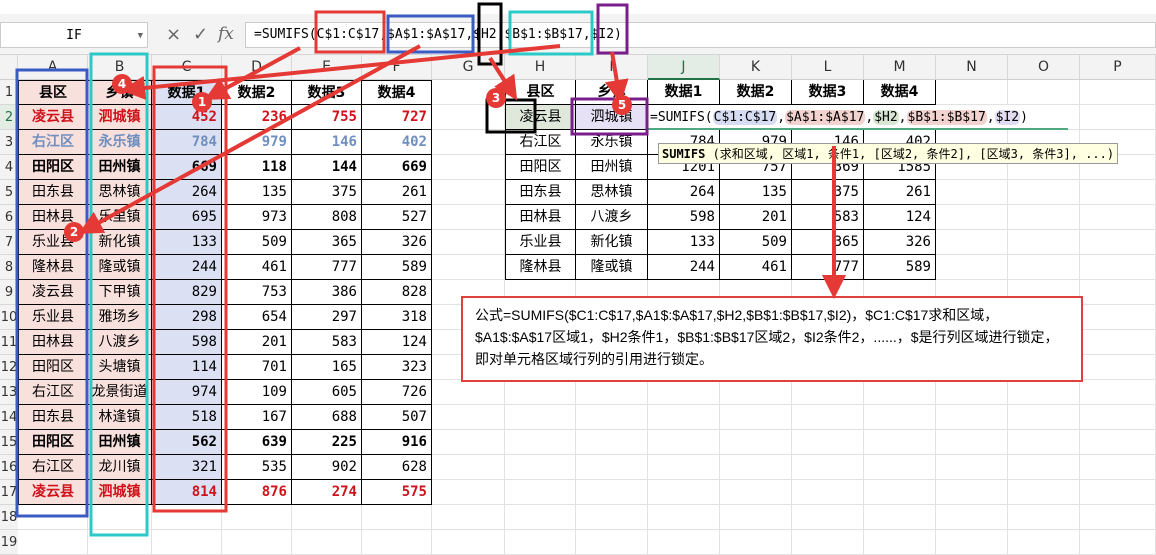  Describe the element at coordinates (327, 167) in the screenshot. I see `table-cell: 144` at that location.